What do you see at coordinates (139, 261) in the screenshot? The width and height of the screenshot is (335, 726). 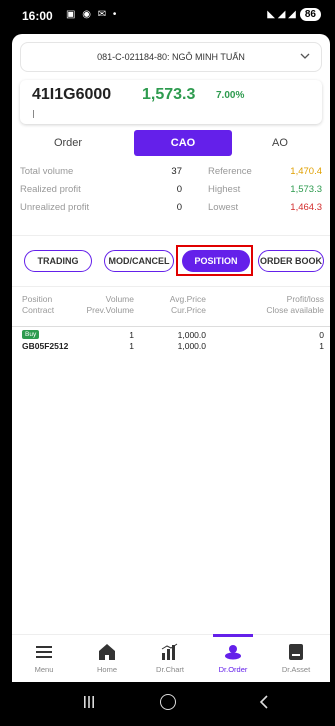 I see `mod-cancel-button: MOD/CANCEL` at bounding box center [139, 261].